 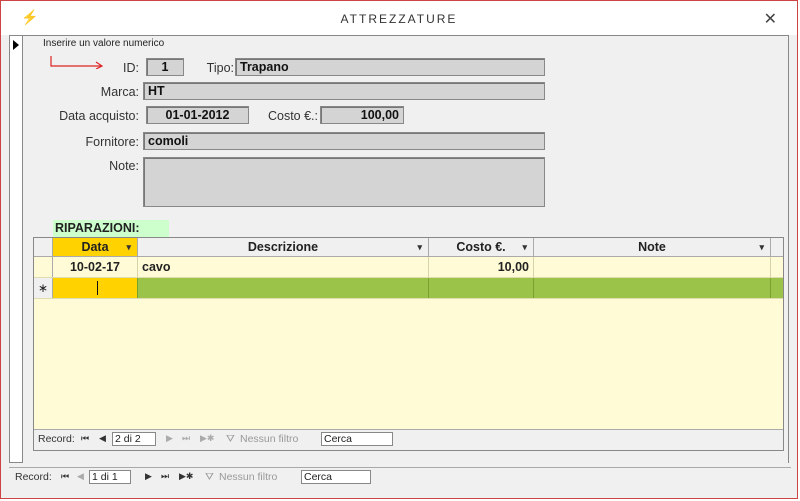 I want to click on tipo-field: Trapano, so click(x=390, y=67).